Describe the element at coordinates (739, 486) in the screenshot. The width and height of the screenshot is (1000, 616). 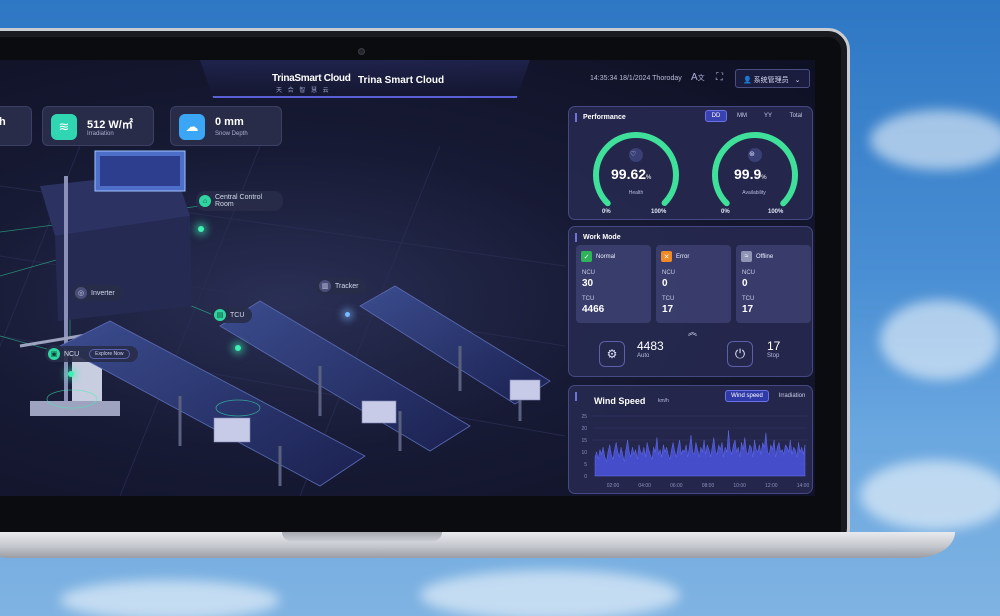
I see `x-tick-label: 10:00` at that location.